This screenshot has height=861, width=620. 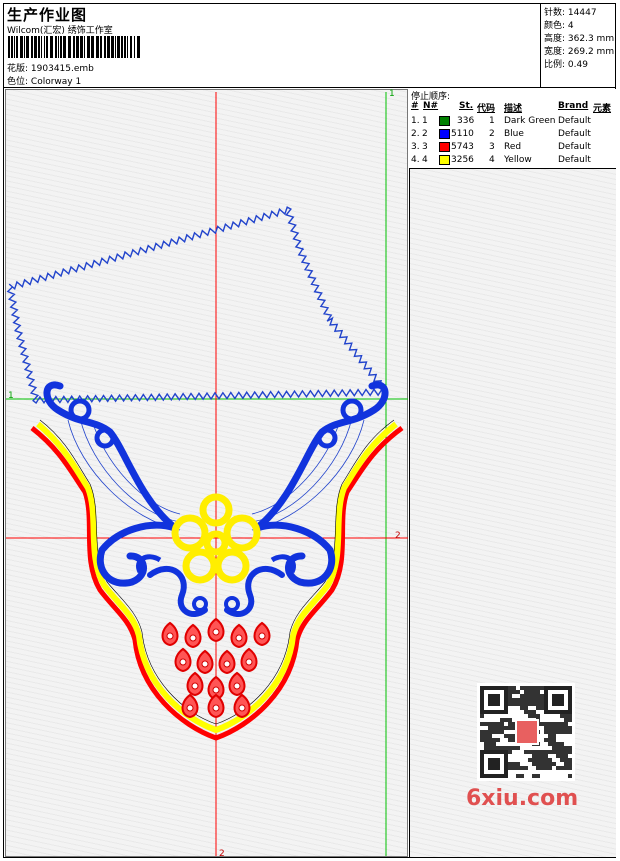 What do you see at coordinates (522, 798) in the screenshot?
I see `watermark-text: 6xiu.com` at bounding box center [522, 798].